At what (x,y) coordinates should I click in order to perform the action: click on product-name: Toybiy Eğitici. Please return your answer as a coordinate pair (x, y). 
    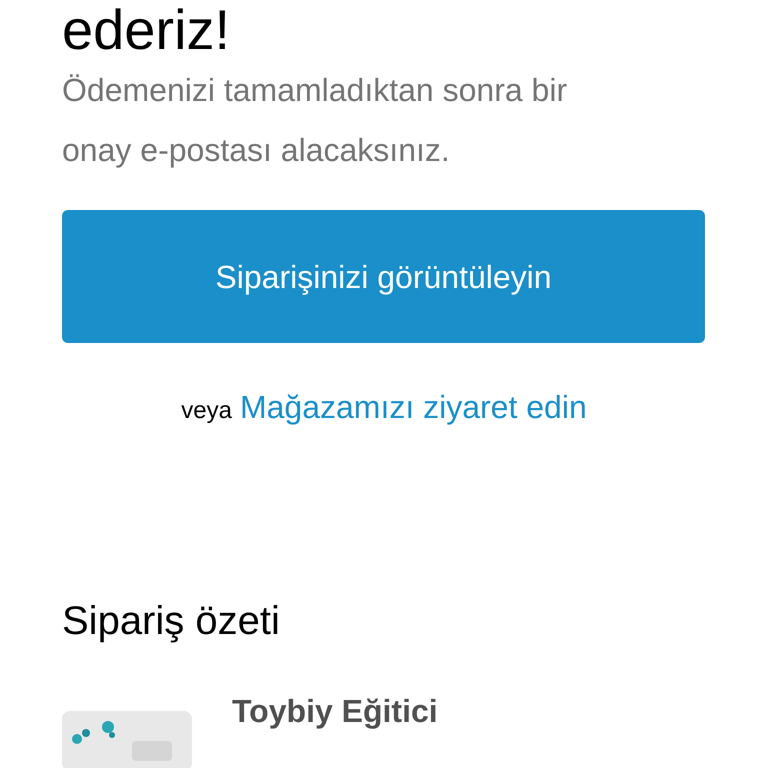
    Looking at the image, I should click on (335, 711).